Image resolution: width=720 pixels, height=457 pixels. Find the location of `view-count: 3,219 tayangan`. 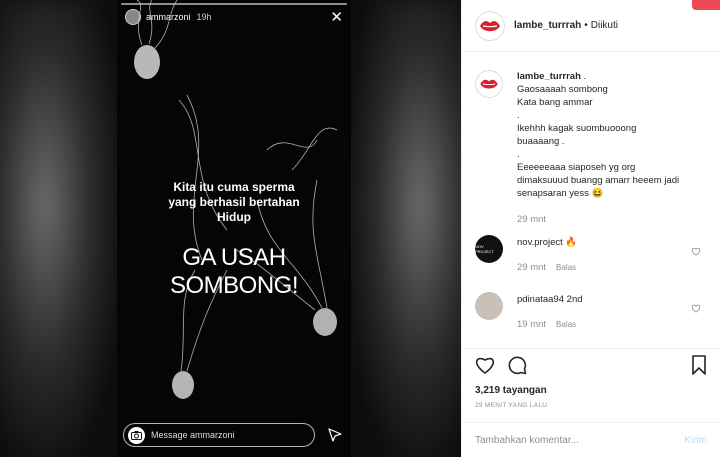

view-count: 3,219 tayangan is located at coordinates (591, 390).